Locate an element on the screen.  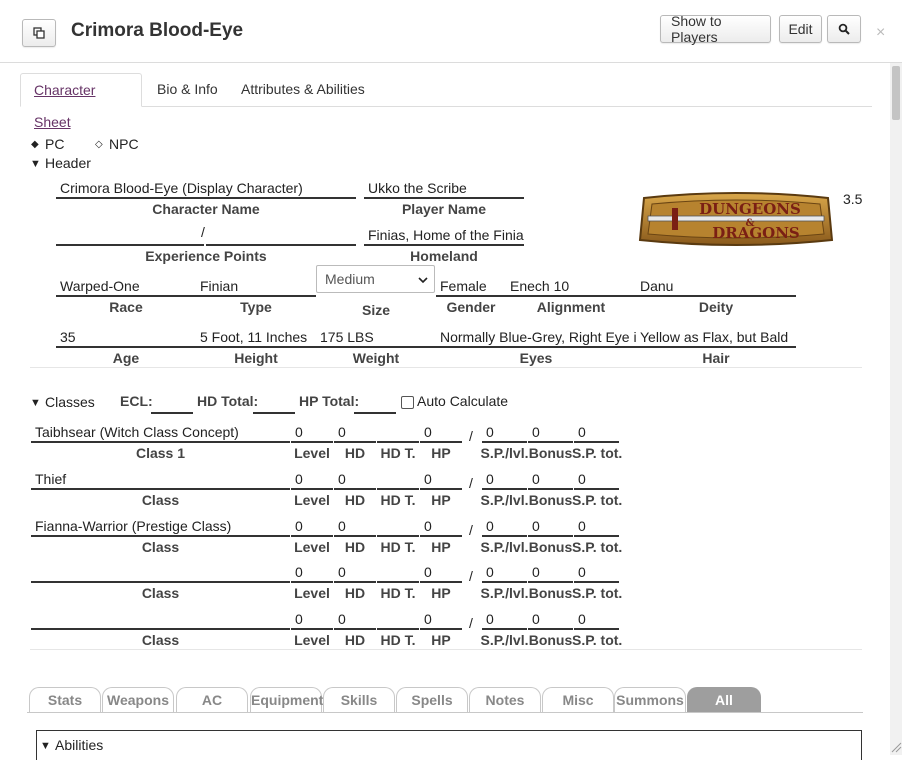
abilities-collapse-icon: ▼ is located at coordinates (45, 746).